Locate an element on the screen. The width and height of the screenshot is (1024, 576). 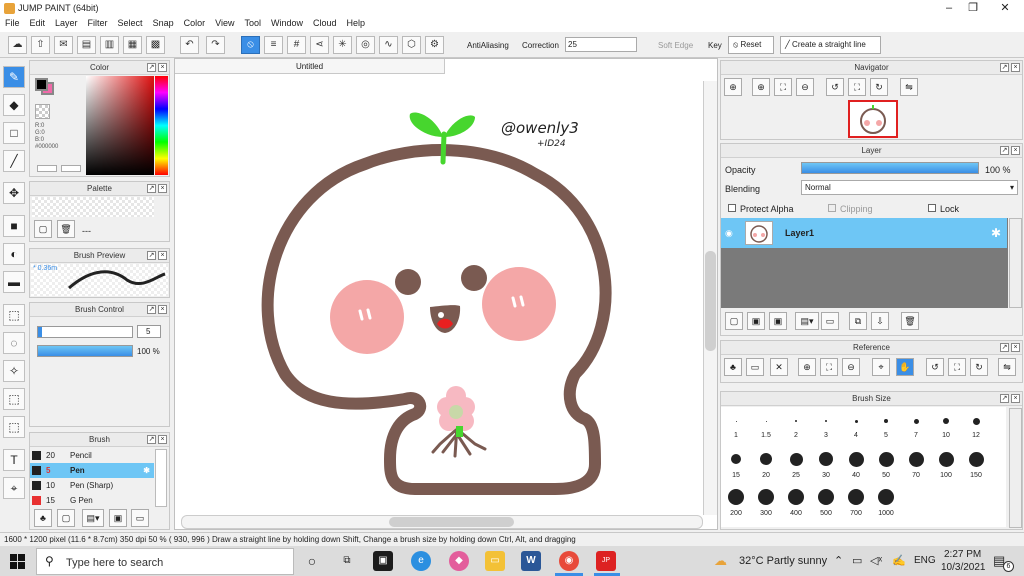
layer-folder-icon: ▭ is located at coordinates (830, 321).